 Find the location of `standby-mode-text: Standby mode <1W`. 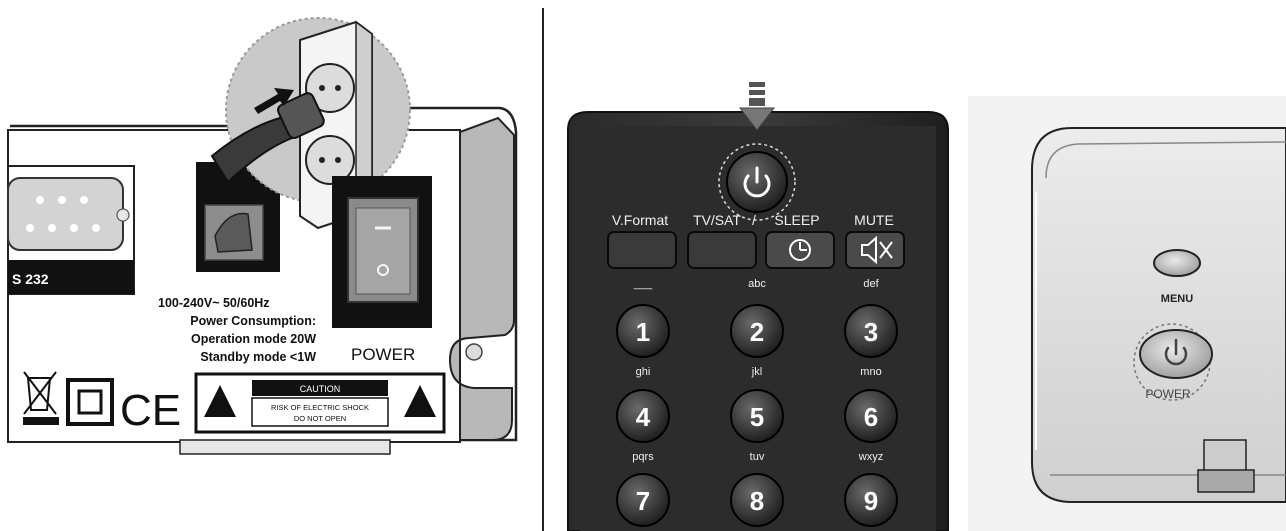

standby-mode-text: Standby mode <1W is located at coordinates (258, 357).